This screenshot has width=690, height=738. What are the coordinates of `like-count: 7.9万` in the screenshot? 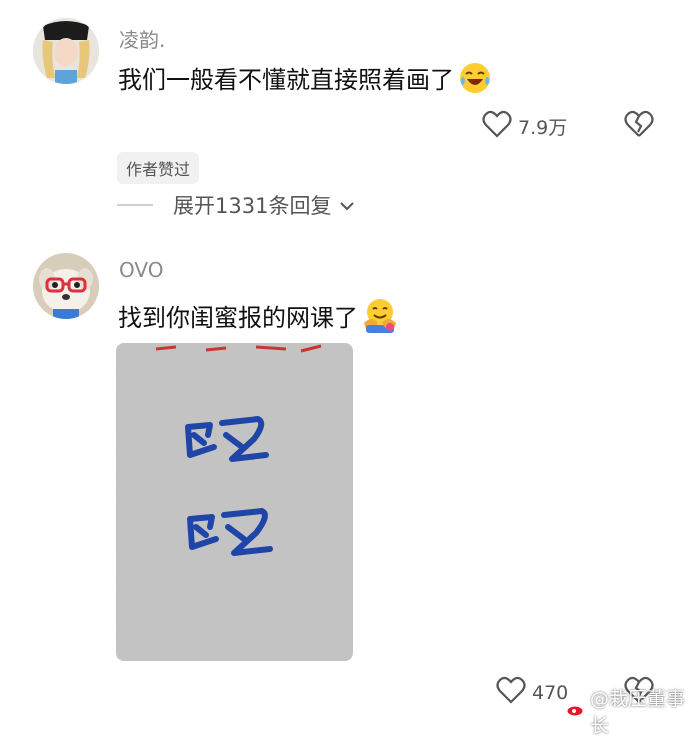 It's located at (543, 128).